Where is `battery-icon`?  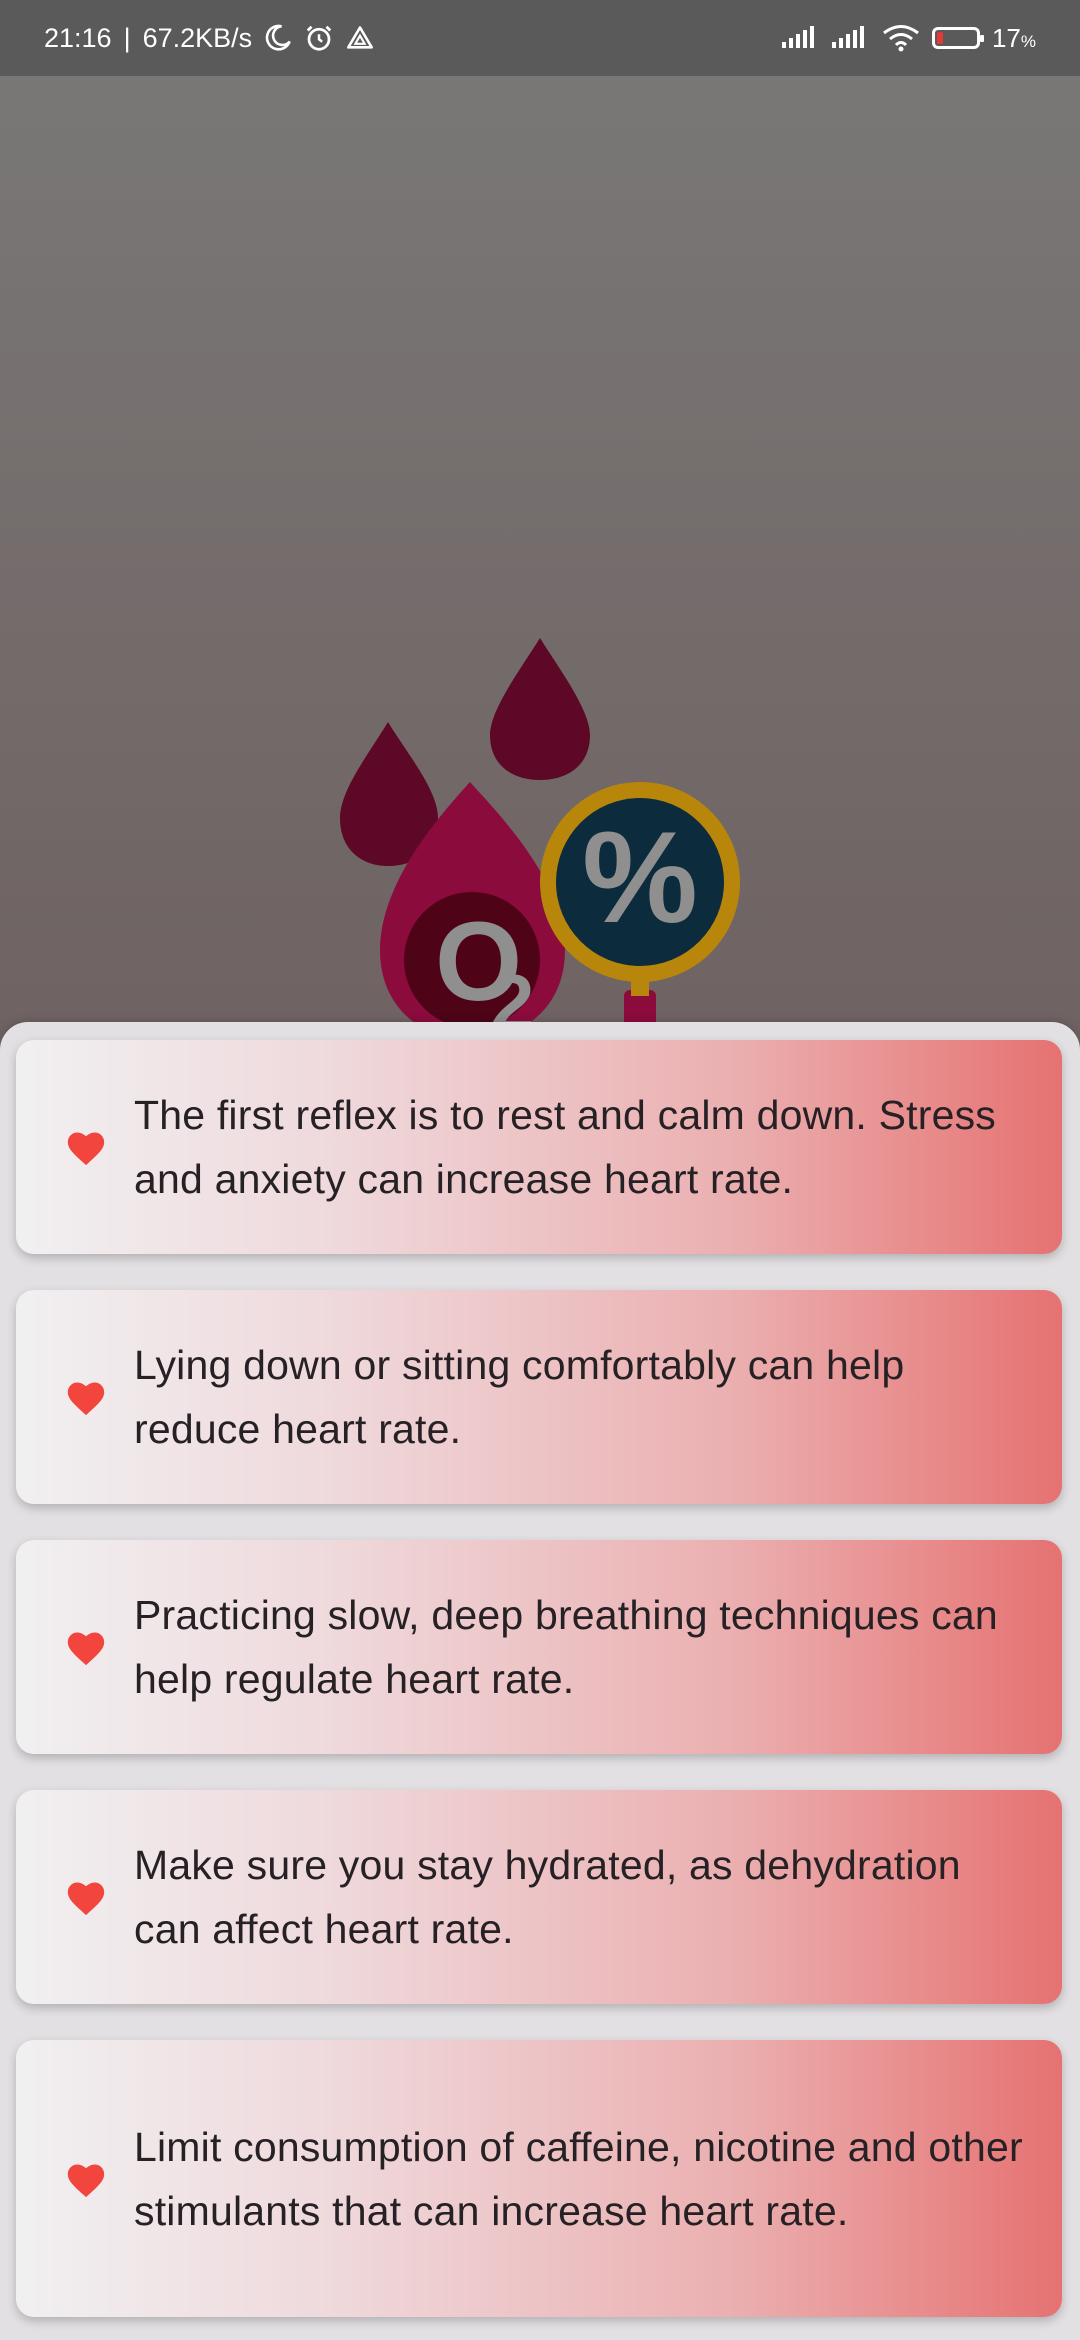
battery-icon is located at coordinates (957, 38).